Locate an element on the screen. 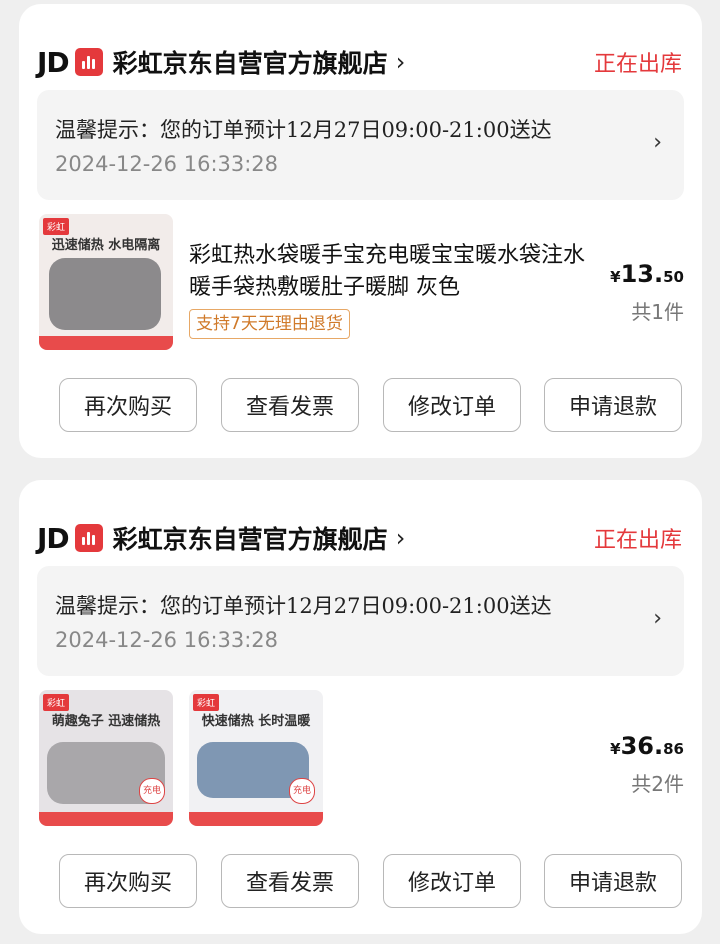  order-price: ¥13.50 is located at coordinates (647, 274).